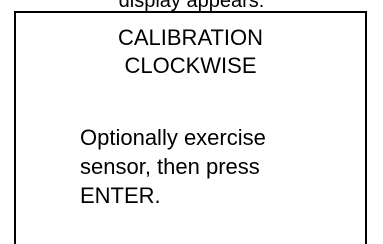  What do you see at coordinates (120, 195) in the screenshot?
I see `display-message-line: ENTER.` at bounding box center [120, 195].